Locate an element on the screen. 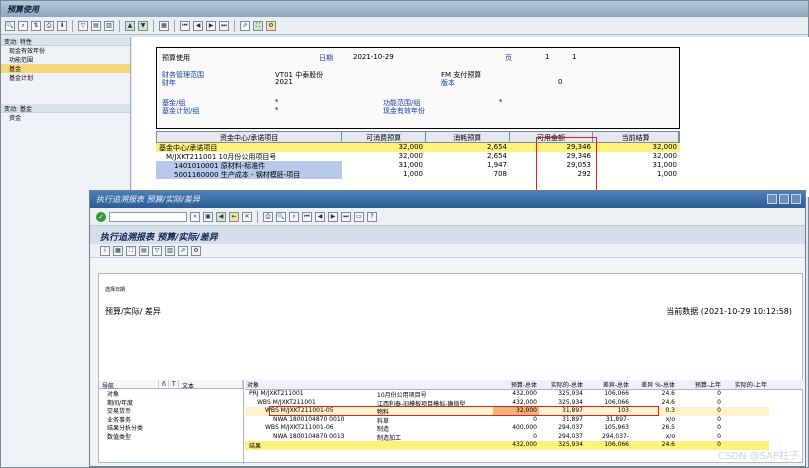 The width and height of the screenshot is (809, 468). cell-actual: 294,037 is located at coordinates (570, 436).